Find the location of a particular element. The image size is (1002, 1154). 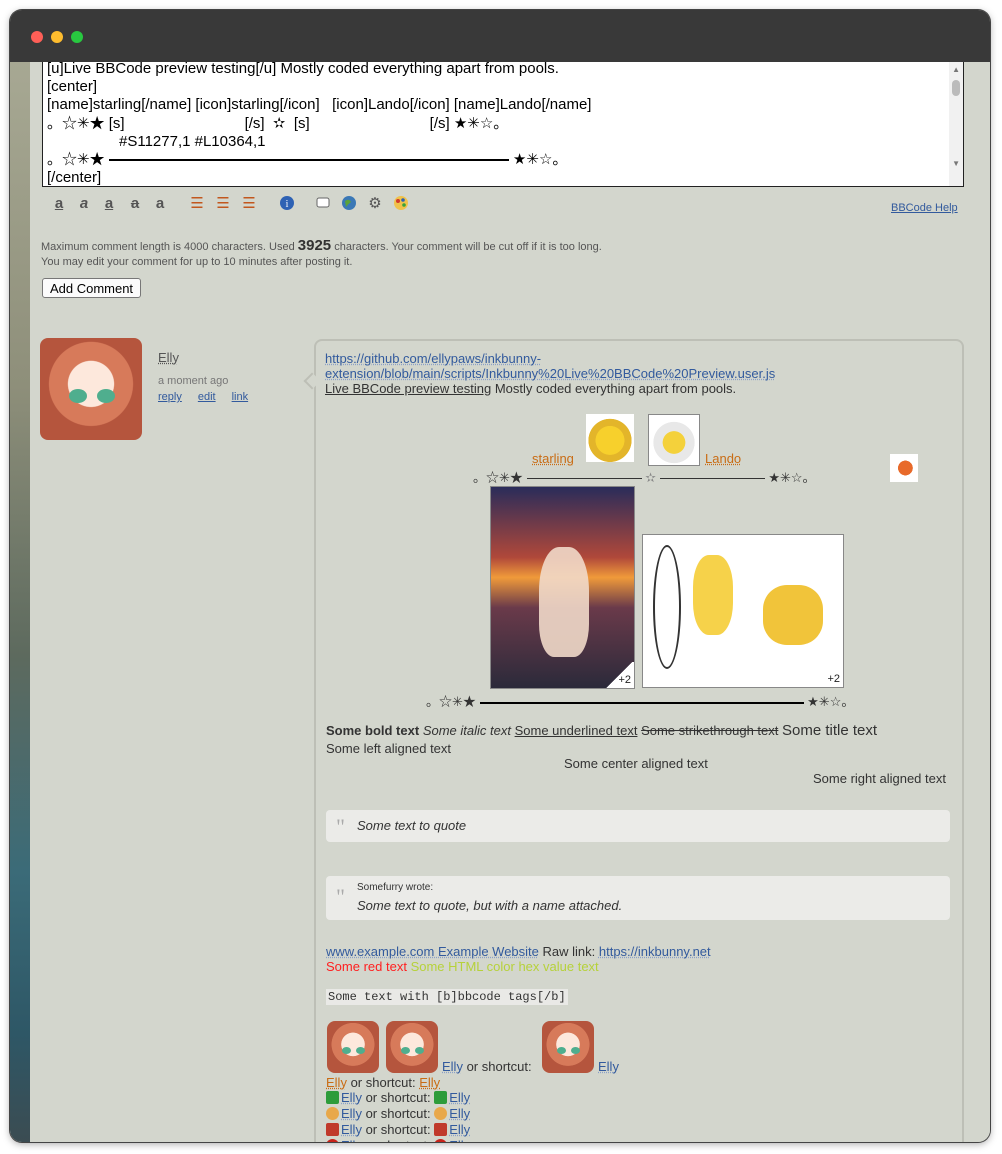

globe-icon is located at coordinates (349, 204).